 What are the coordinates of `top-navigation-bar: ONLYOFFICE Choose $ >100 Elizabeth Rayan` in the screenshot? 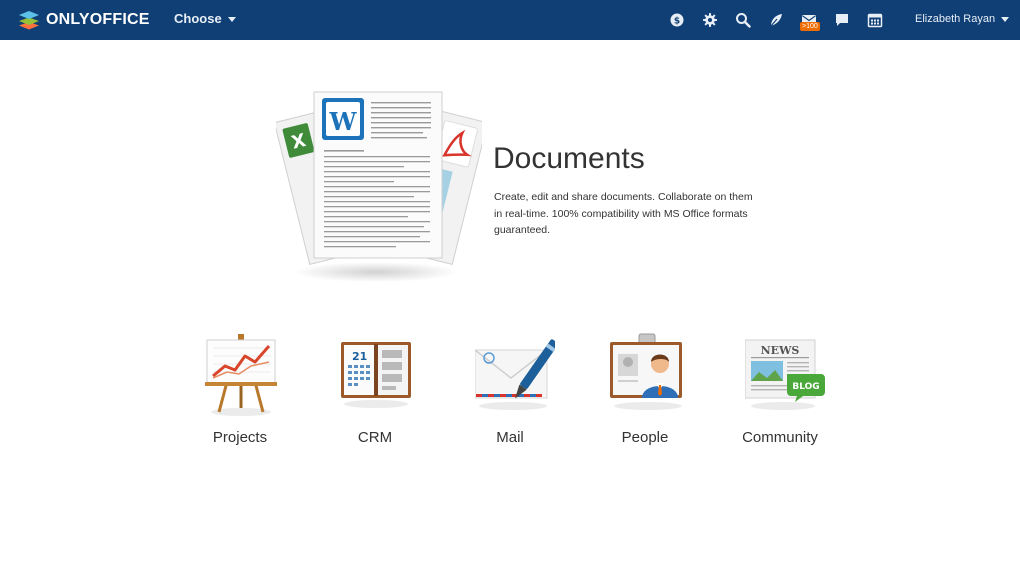 It's located at (510, 20).